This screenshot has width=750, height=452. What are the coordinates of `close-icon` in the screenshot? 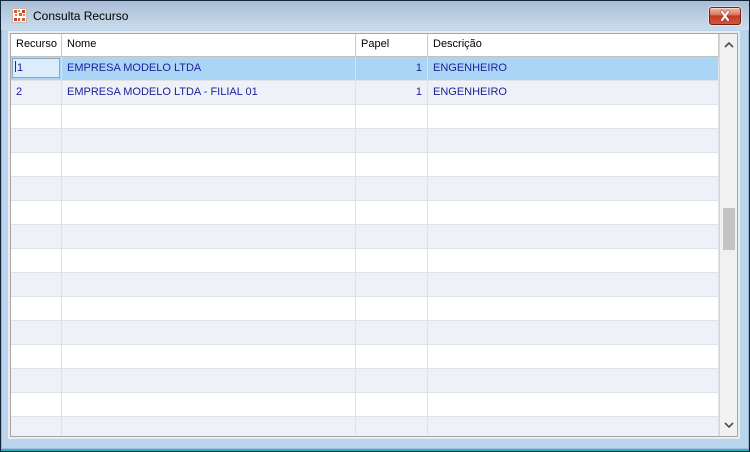 It's located at (725, 16).